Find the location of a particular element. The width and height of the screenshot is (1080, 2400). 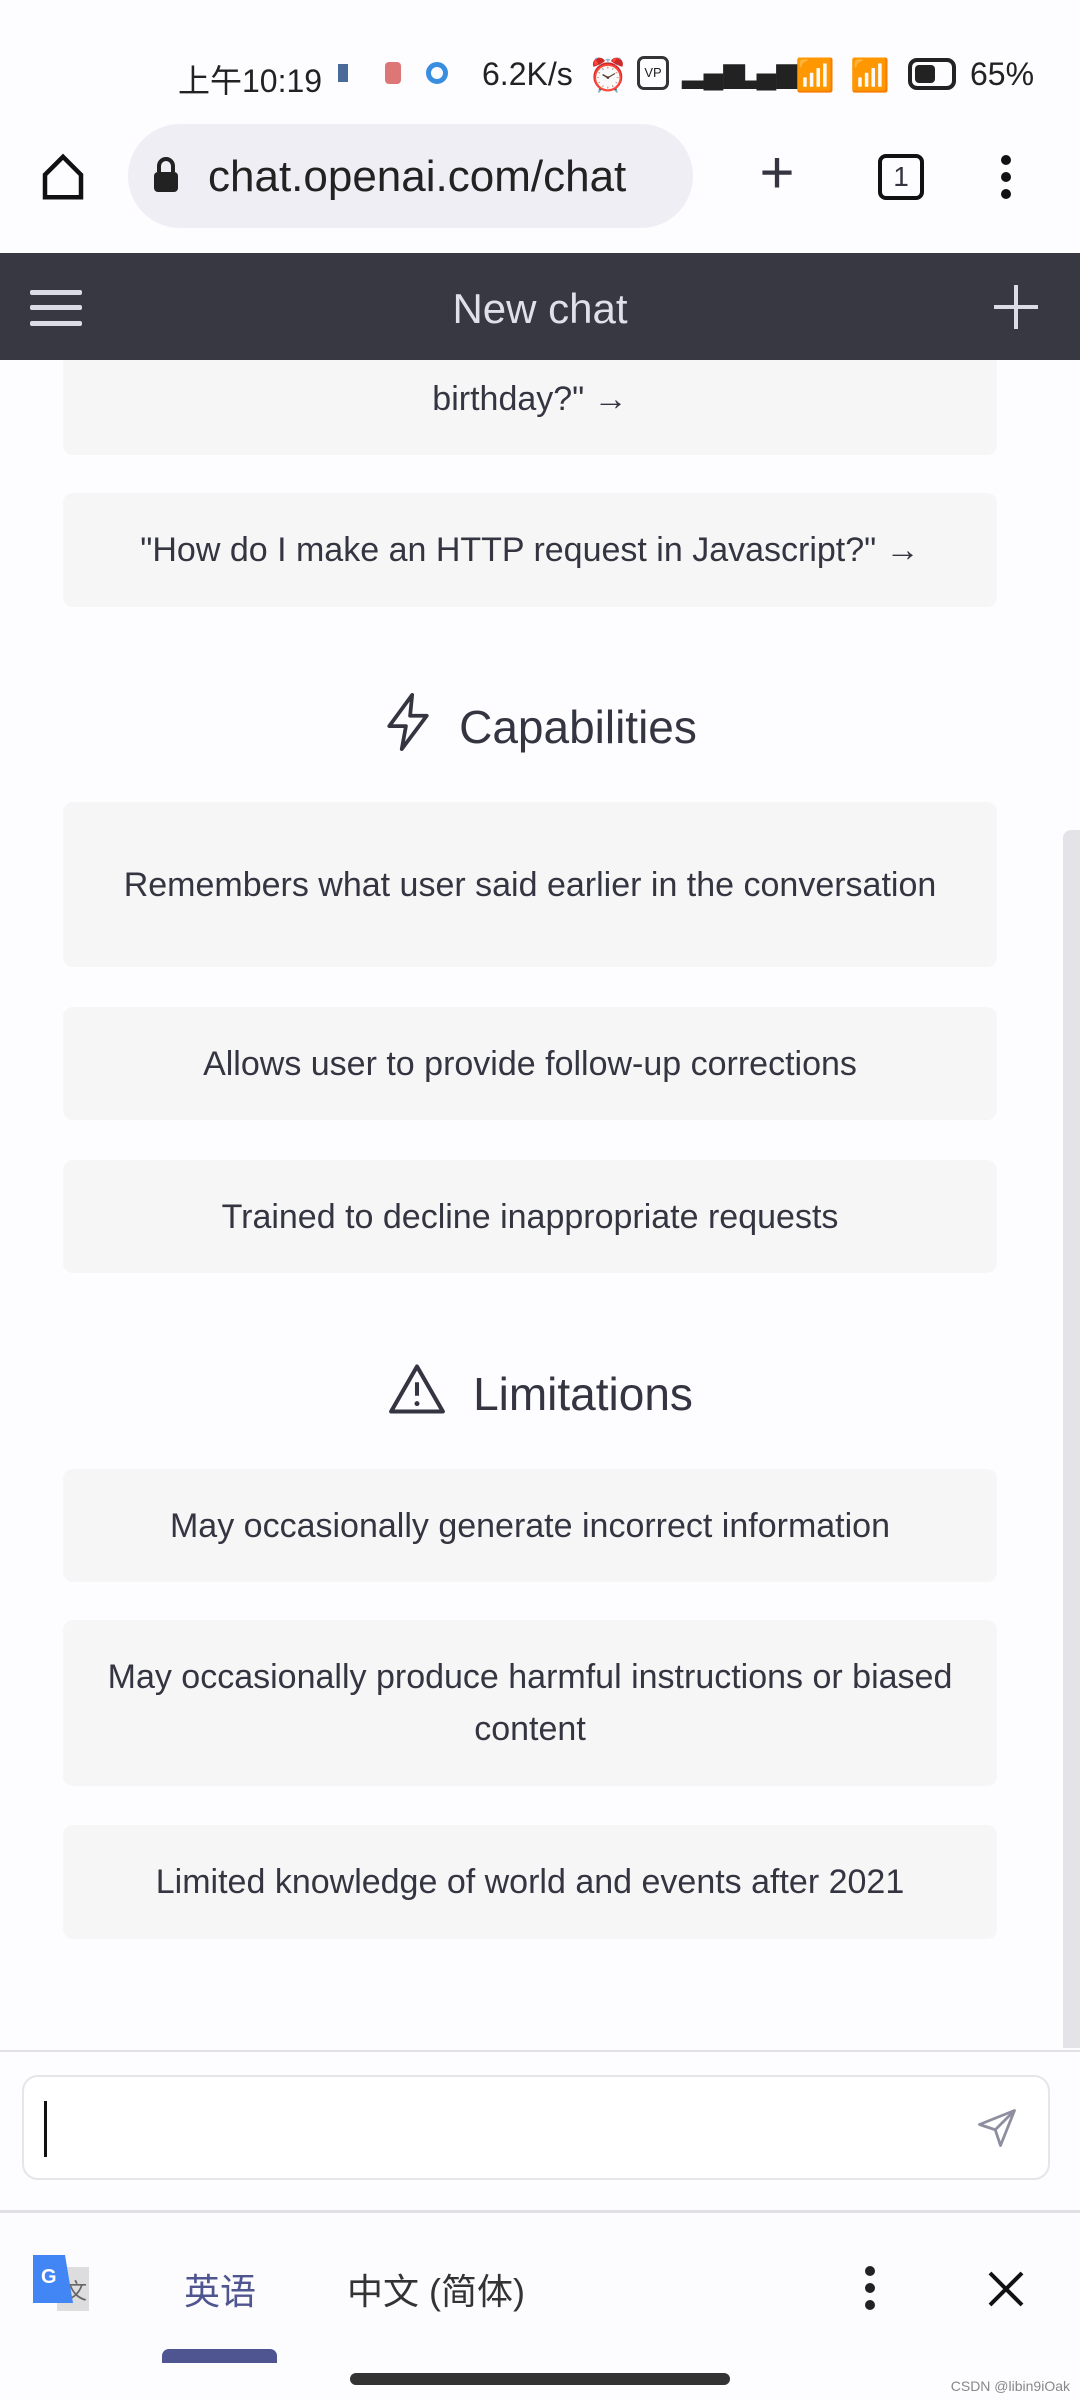

warning-icon is located at coordinates (417, 1394).